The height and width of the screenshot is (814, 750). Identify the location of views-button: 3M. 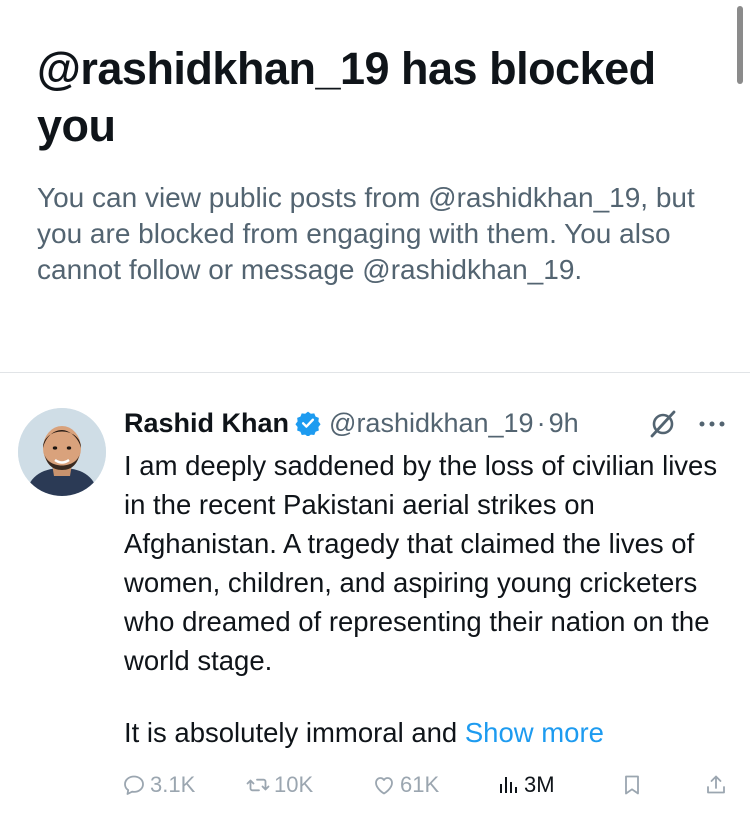
(525, 785).